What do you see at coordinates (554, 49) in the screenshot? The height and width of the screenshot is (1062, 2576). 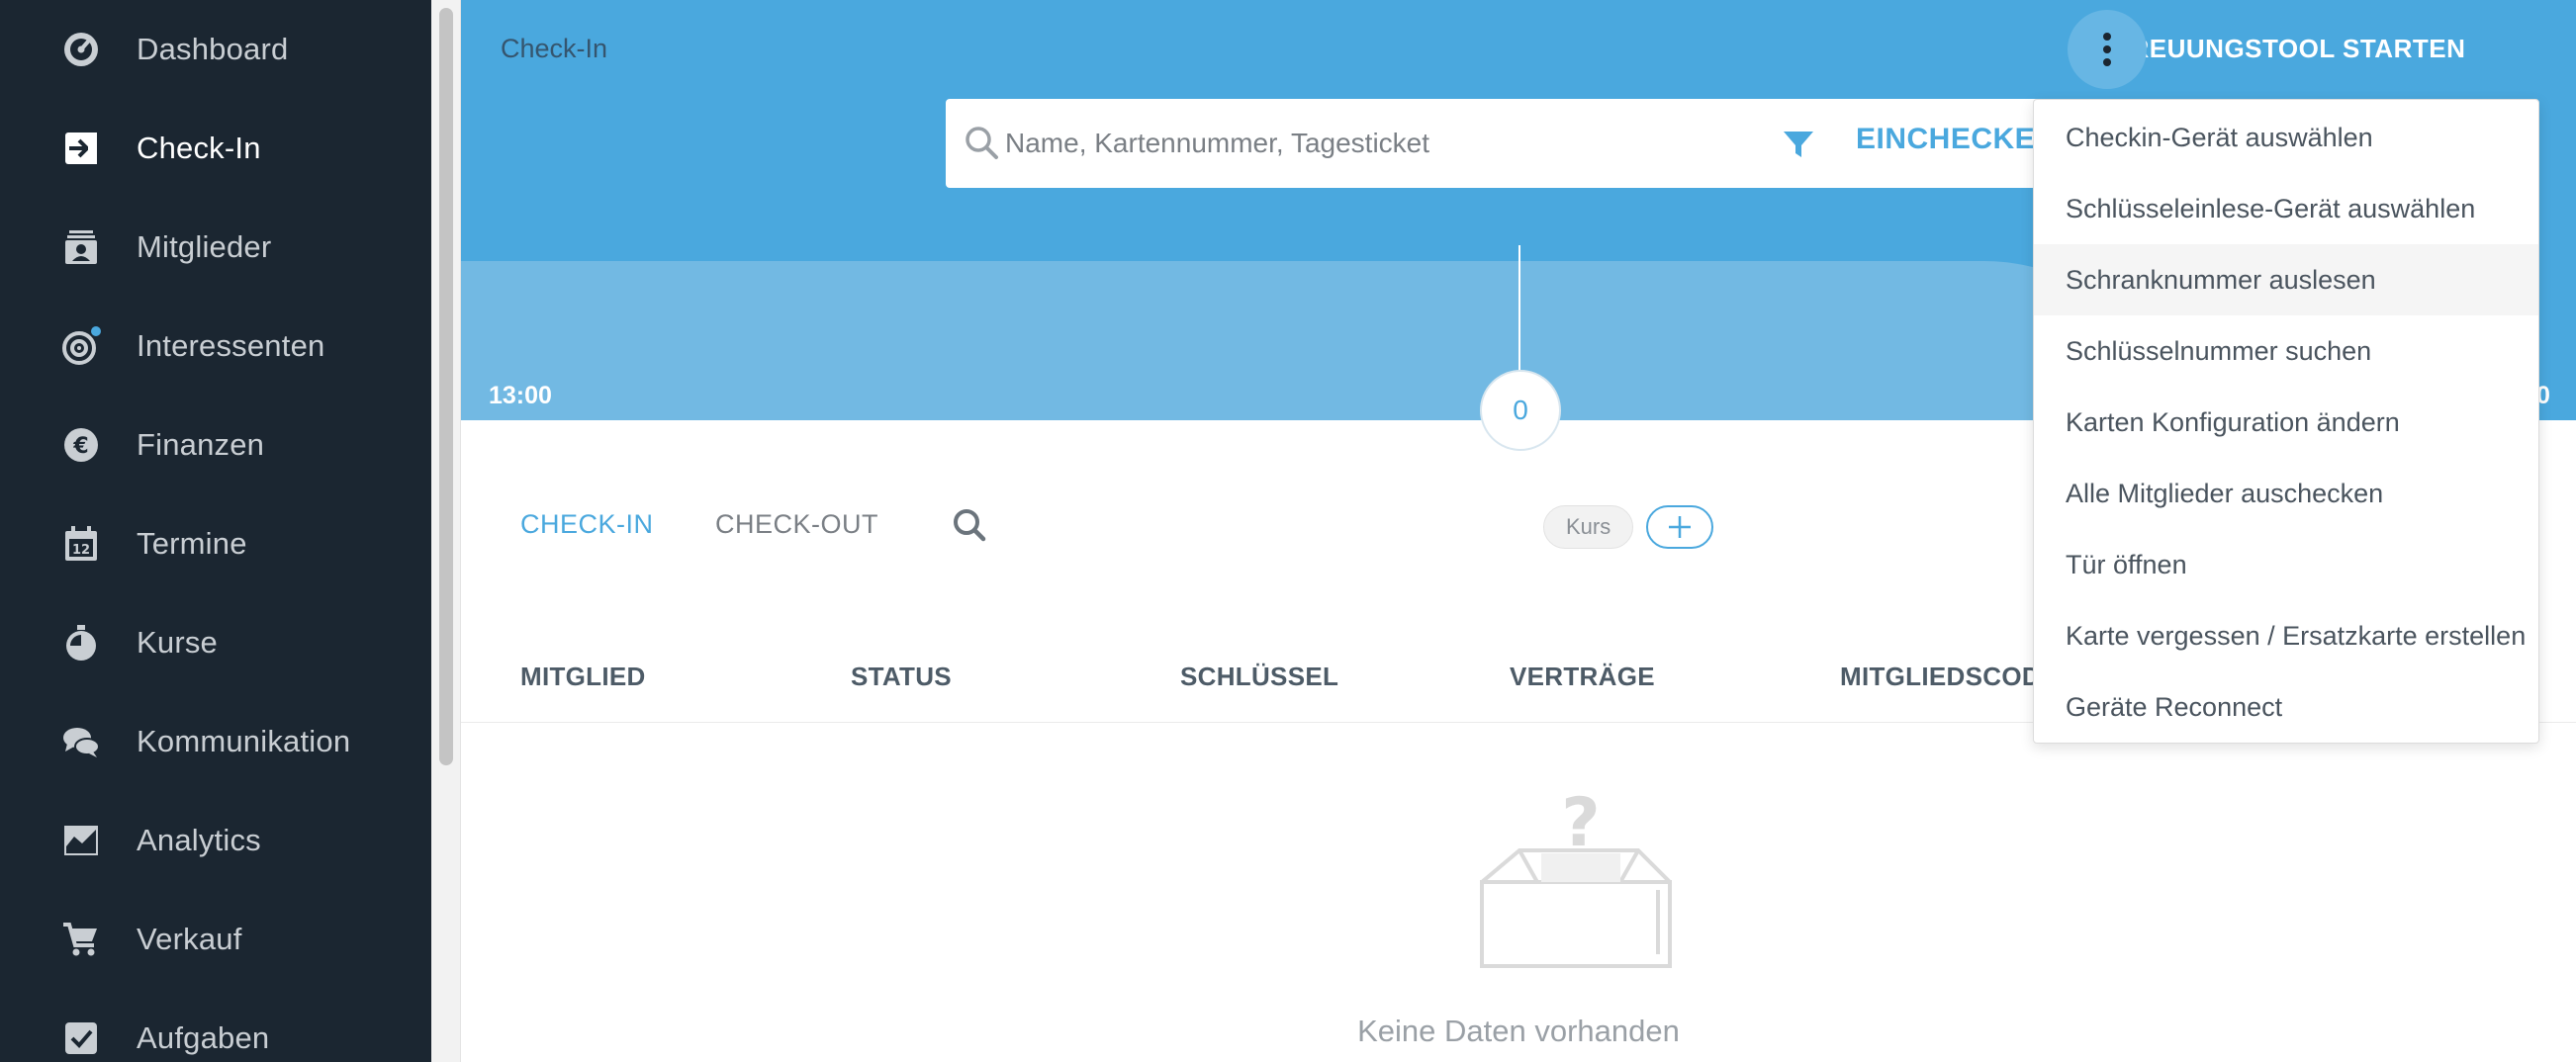 I see `breadcrumb: Check-In` at bounding box center [554, 49].